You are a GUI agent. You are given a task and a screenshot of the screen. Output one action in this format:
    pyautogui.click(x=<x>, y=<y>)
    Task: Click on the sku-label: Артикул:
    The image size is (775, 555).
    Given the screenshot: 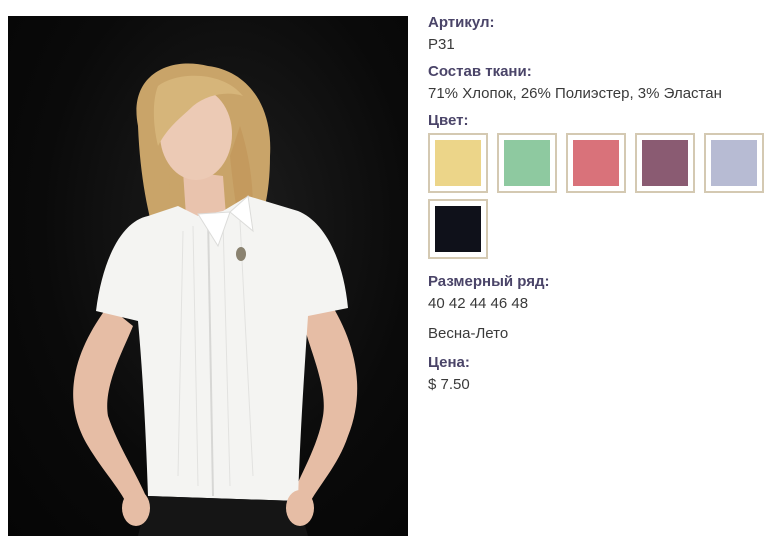 What is the action you would take?
    pyautogui.click(x=461, y=22)
    